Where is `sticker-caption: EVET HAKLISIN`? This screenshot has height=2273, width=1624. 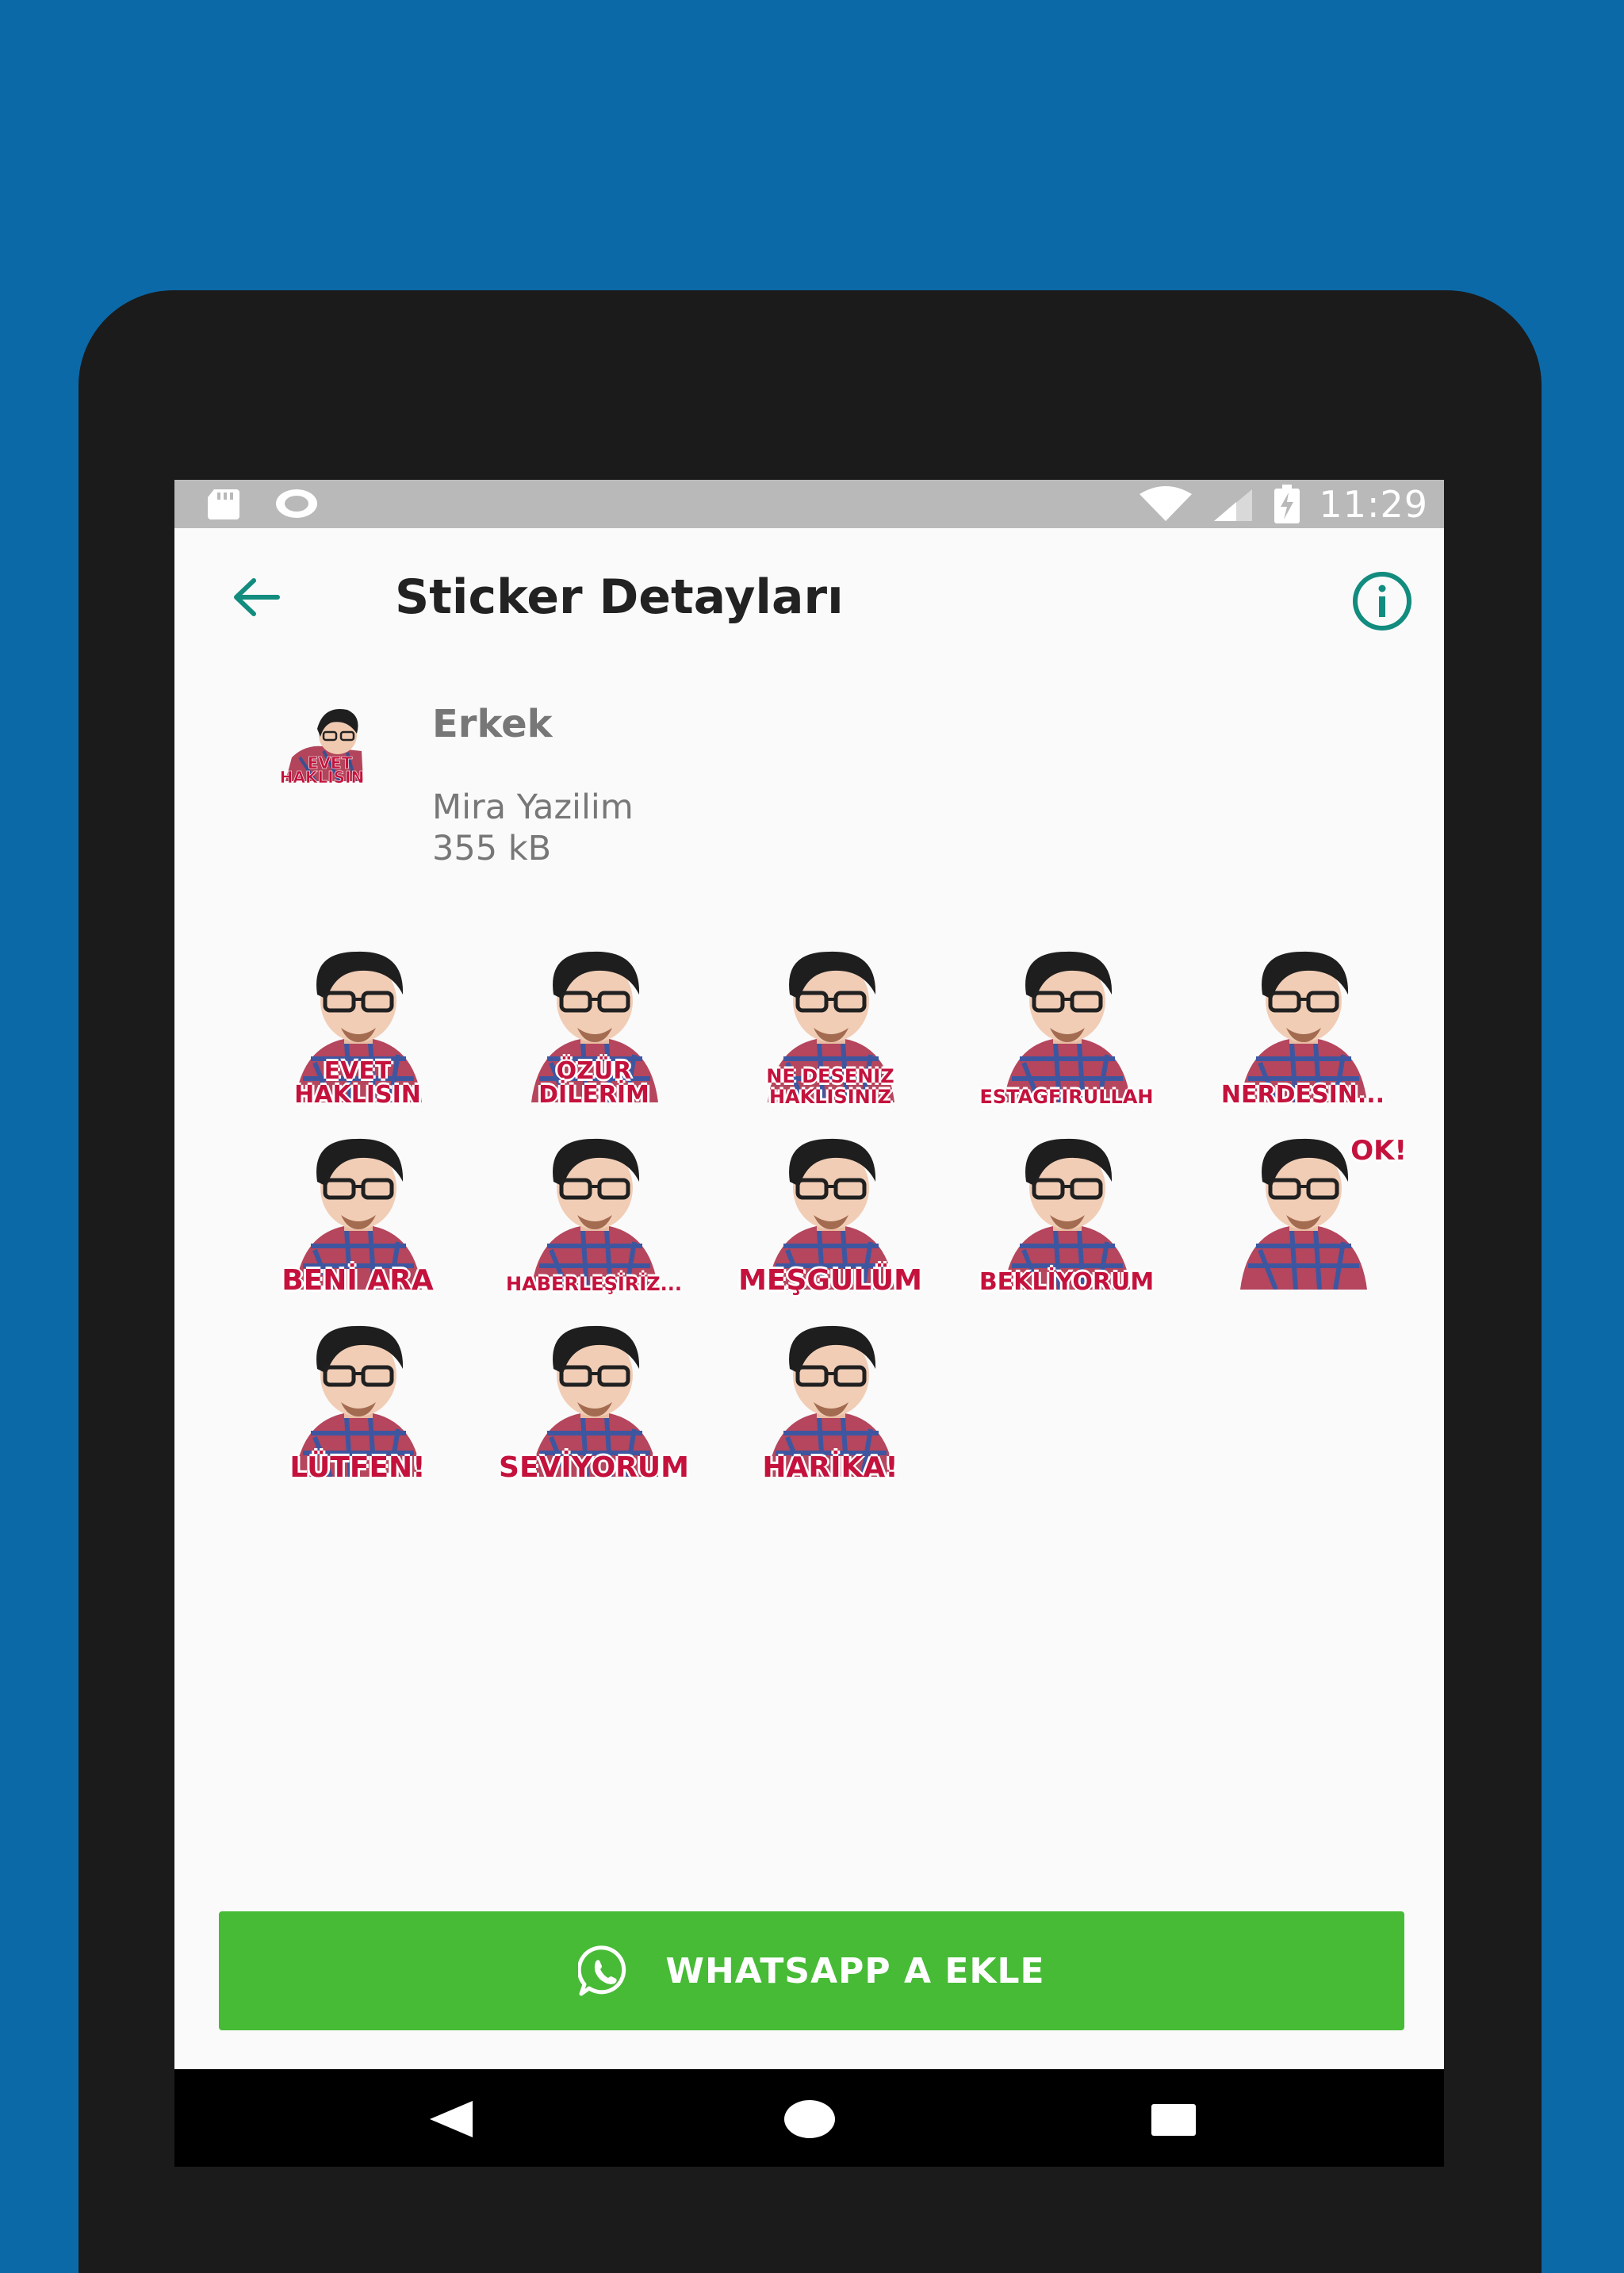 sticker-caption: EVET HAKLISIN is located at coordinates (357, 1083).